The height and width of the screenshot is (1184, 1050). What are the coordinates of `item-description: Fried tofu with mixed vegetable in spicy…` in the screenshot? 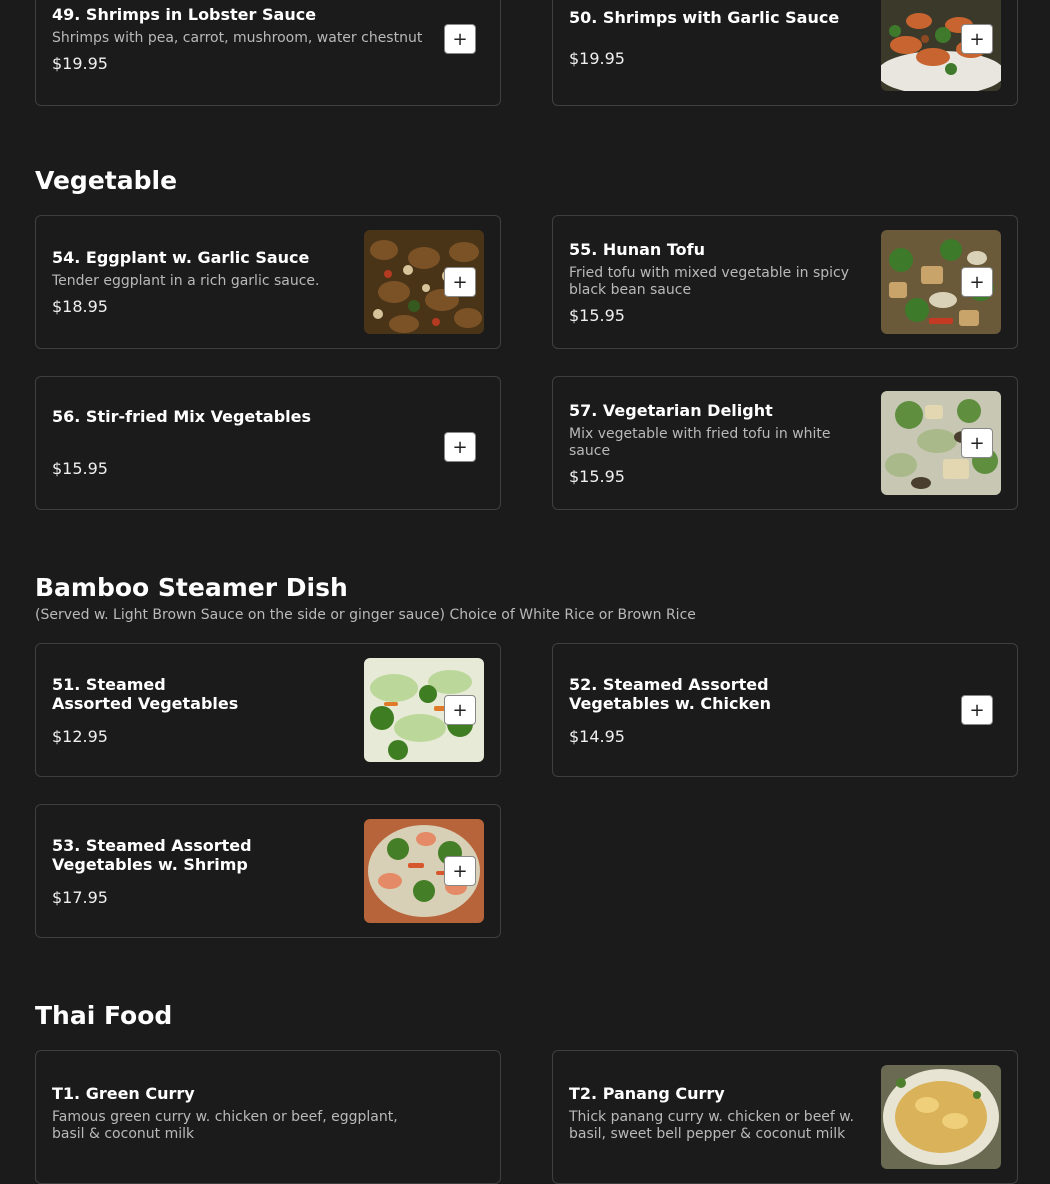 It's located at (709, 281).